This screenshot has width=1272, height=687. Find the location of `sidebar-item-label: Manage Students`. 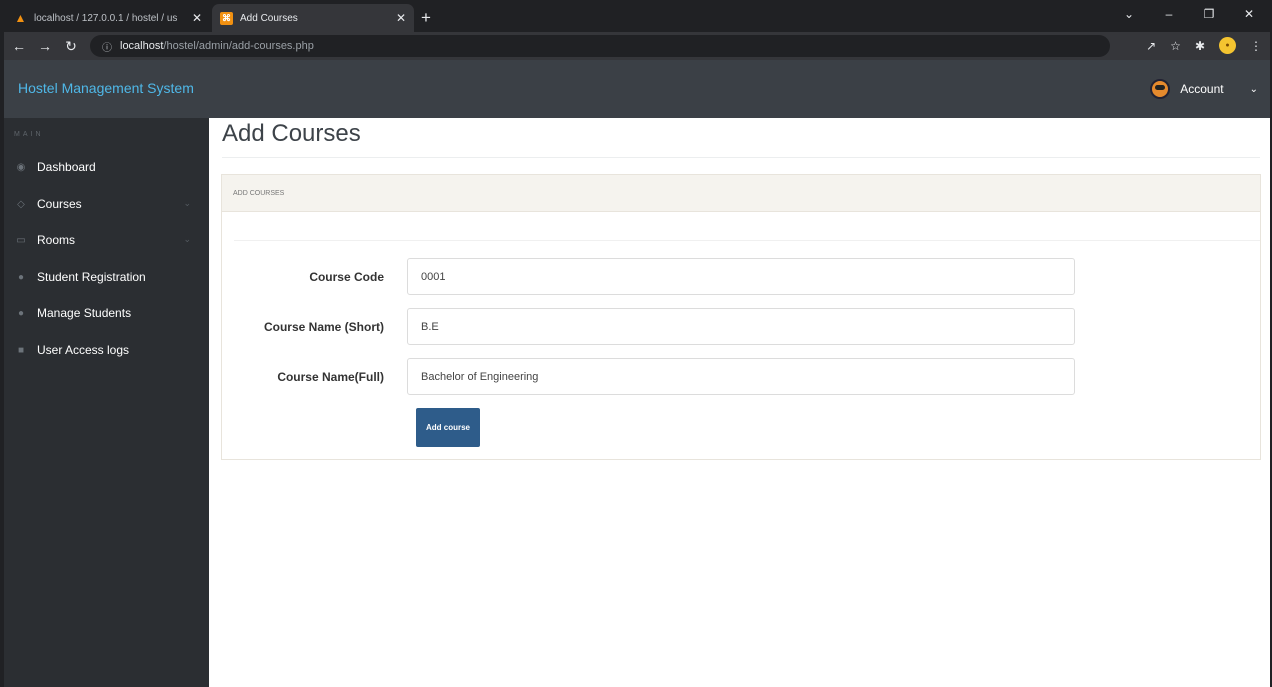

sidebar-item-label: Manage Students is located at coordinates (84, 313).